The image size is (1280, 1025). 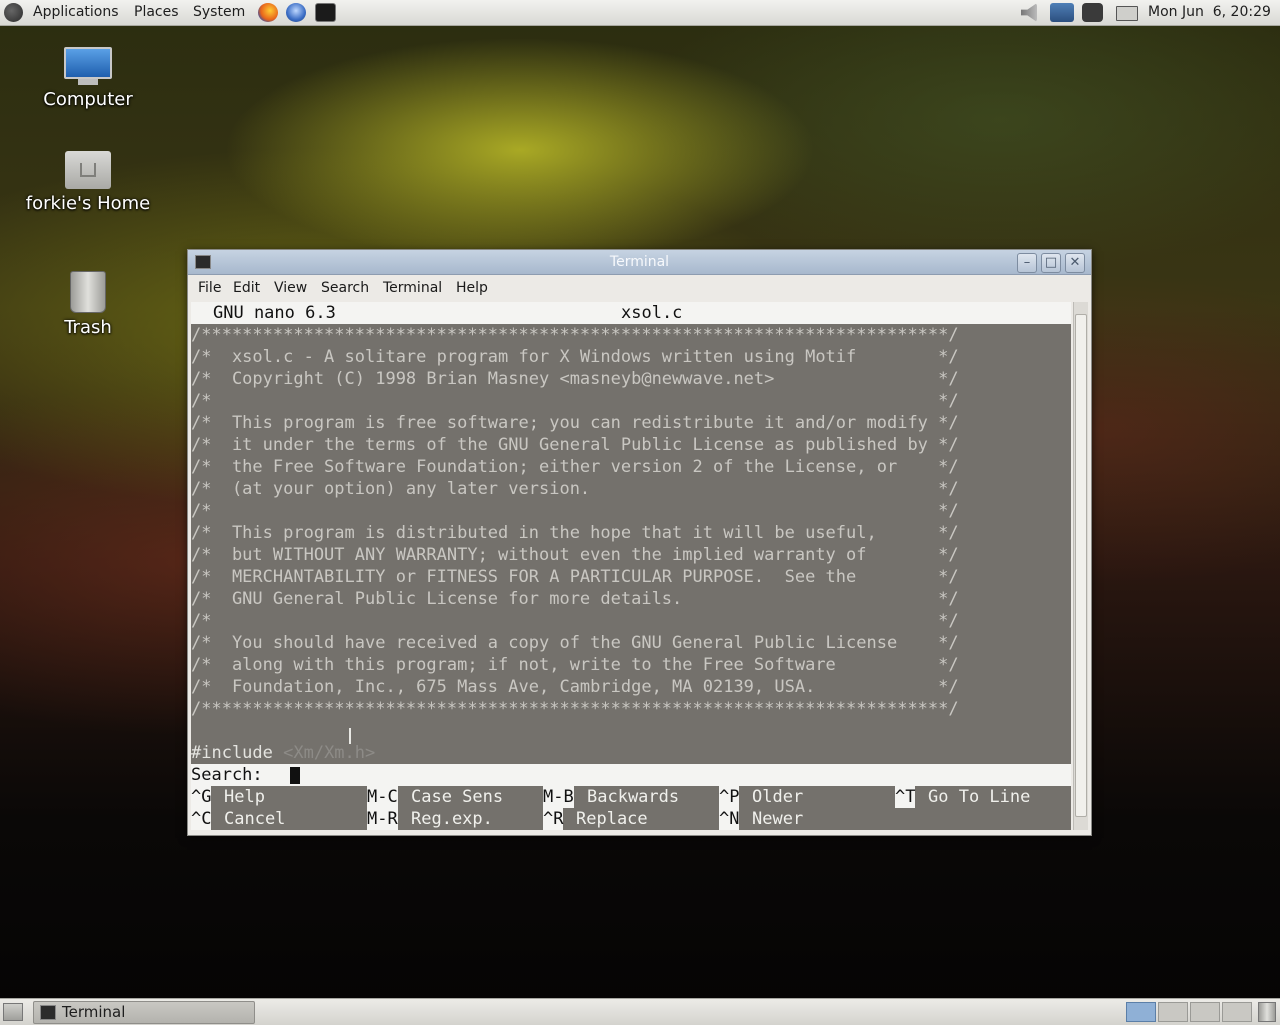 What do you see at coordinates (219, 12) in the screenshot?
I see `menu-system: System` at bounding box center [219, 12].